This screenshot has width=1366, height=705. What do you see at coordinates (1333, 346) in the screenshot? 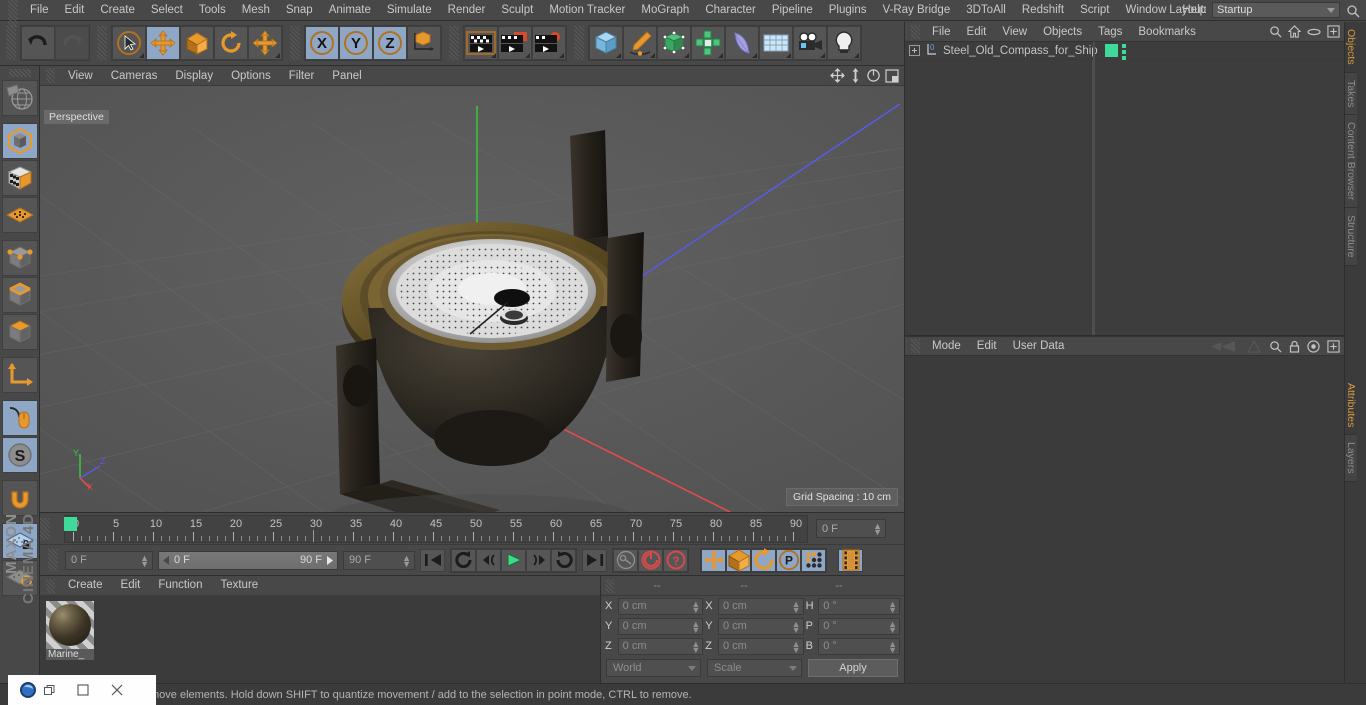
I see `plus-box-icon` at bounding box center [1333, 346].